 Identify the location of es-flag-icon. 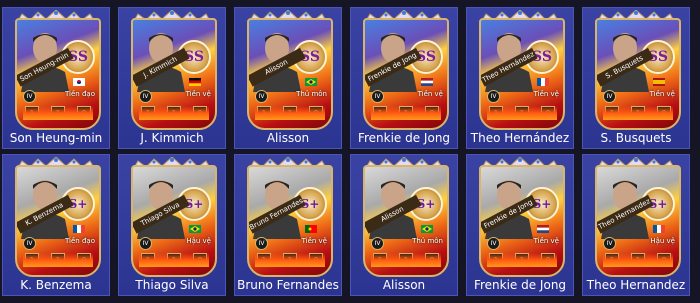
(659, 82).